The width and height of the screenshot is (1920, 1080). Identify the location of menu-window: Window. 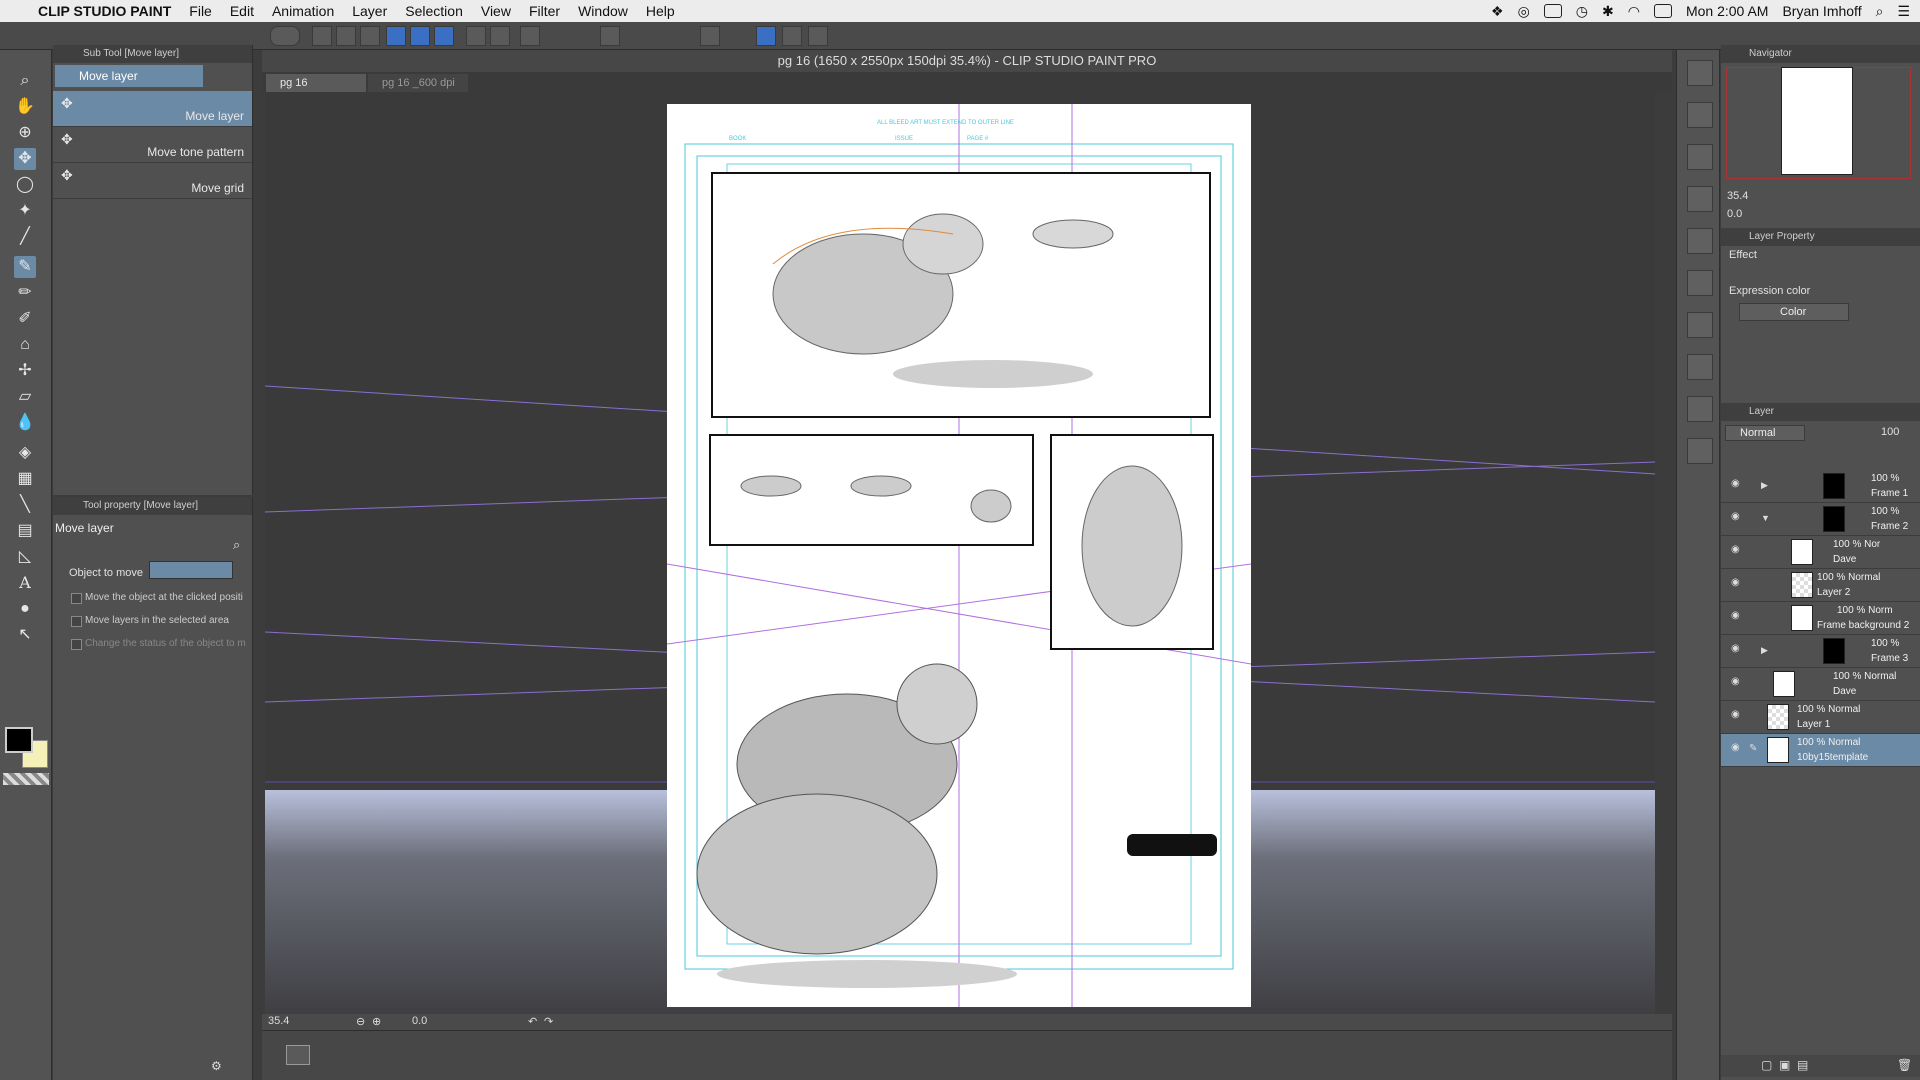
(603, 11).